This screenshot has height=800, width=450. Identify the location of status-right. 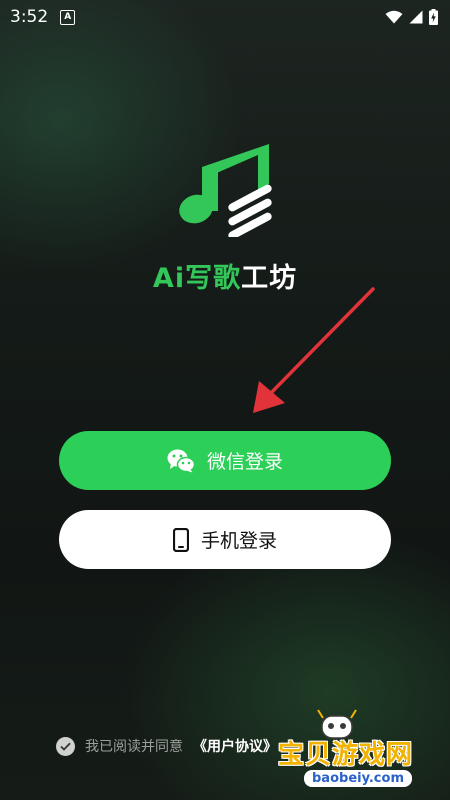
(411, 17).